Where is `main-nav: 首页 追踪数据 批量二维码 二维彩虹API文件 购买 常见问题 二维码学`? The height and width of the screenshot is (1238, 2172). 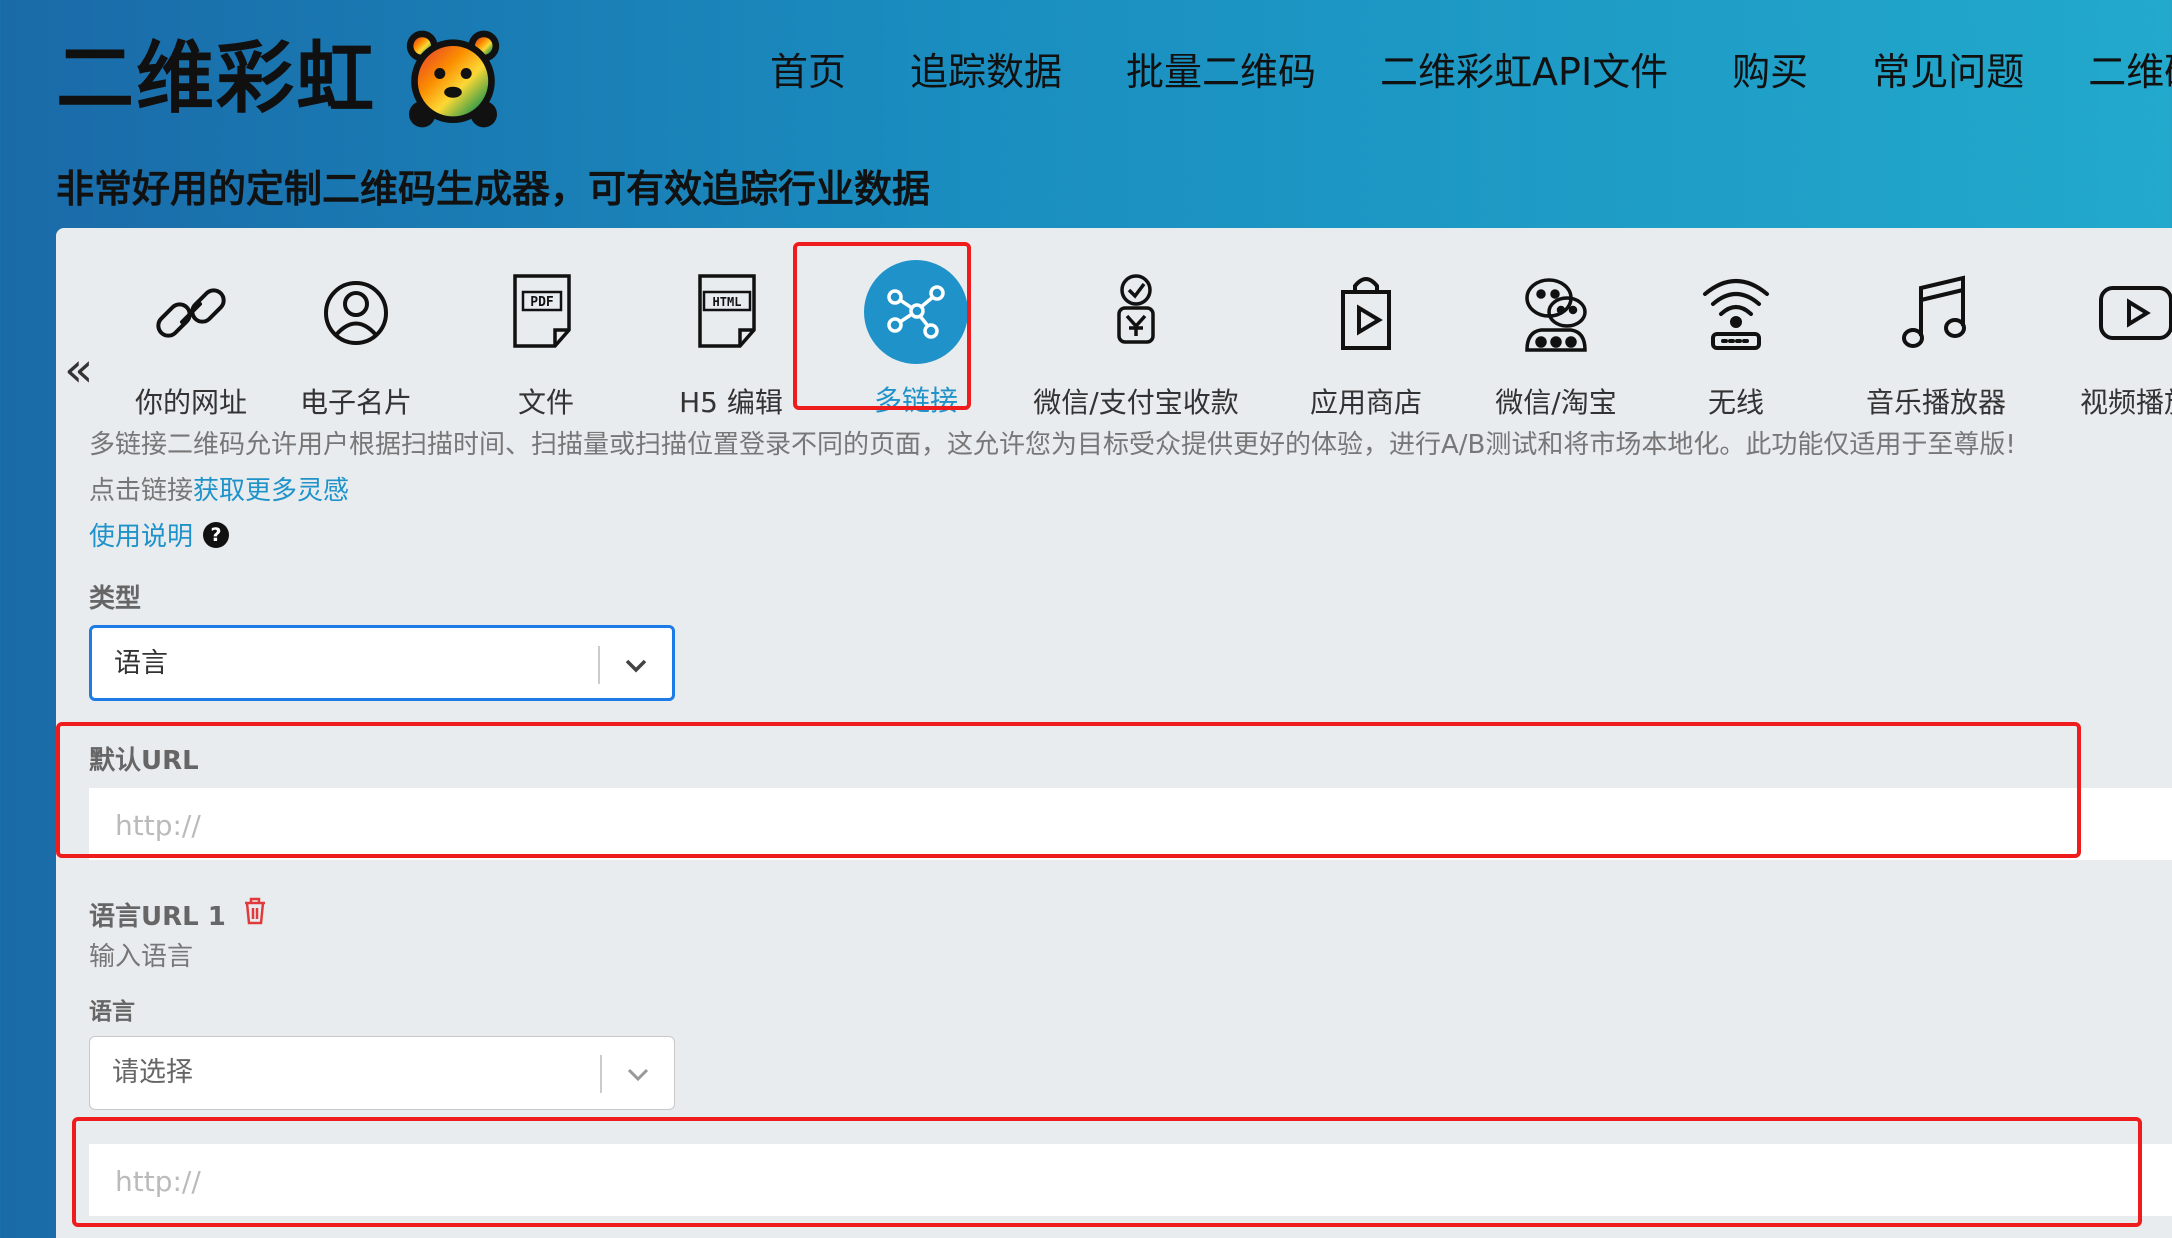
main-nav: 首页 追踪数据 批量二维码 二维彩虹API文件 购买 常见问题 二维码学 is located at coordinates (1471, 72).